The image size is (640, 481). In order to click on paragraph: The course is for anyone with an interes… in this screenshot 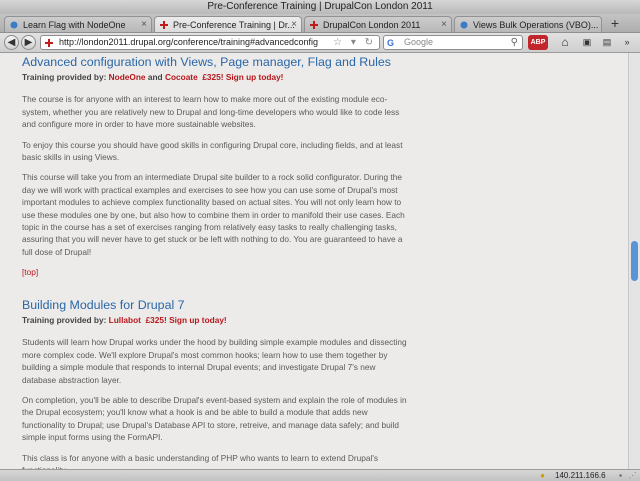, I will do `click(211, 112)`.